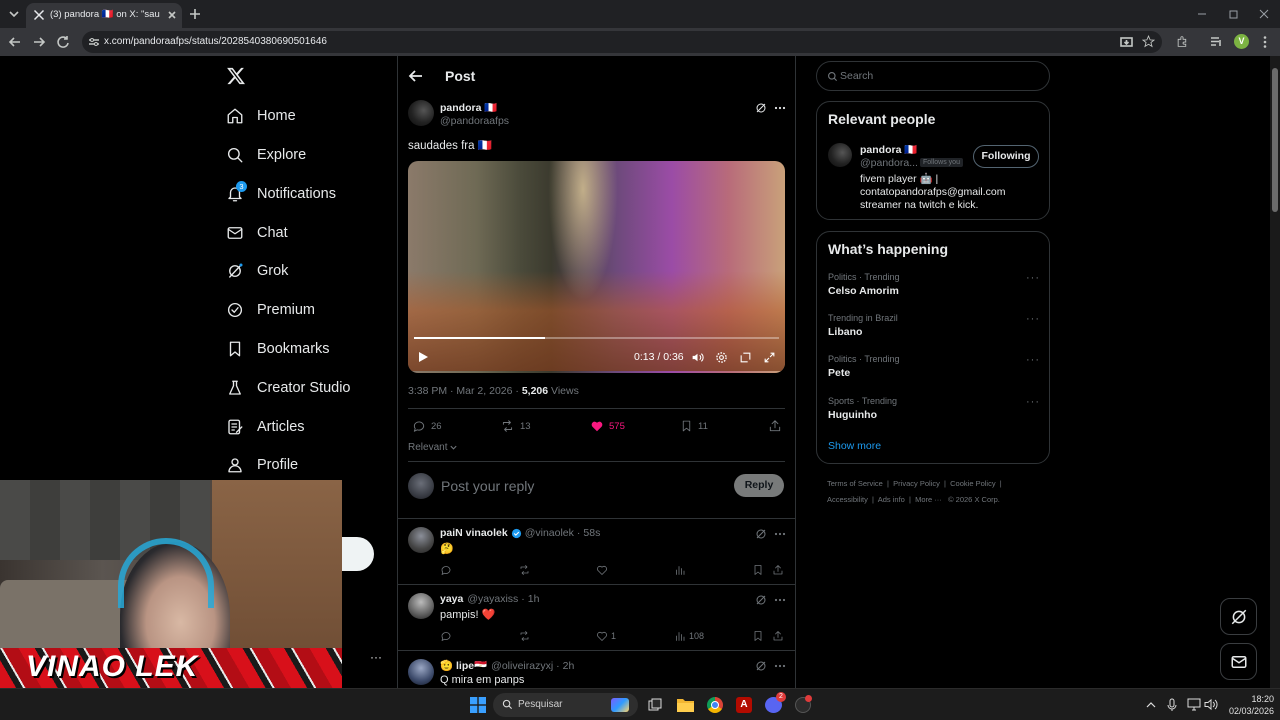  Describe the element at coordinates (854, 446) in the screenshot. I see `show-more-link: Show more` at that location.